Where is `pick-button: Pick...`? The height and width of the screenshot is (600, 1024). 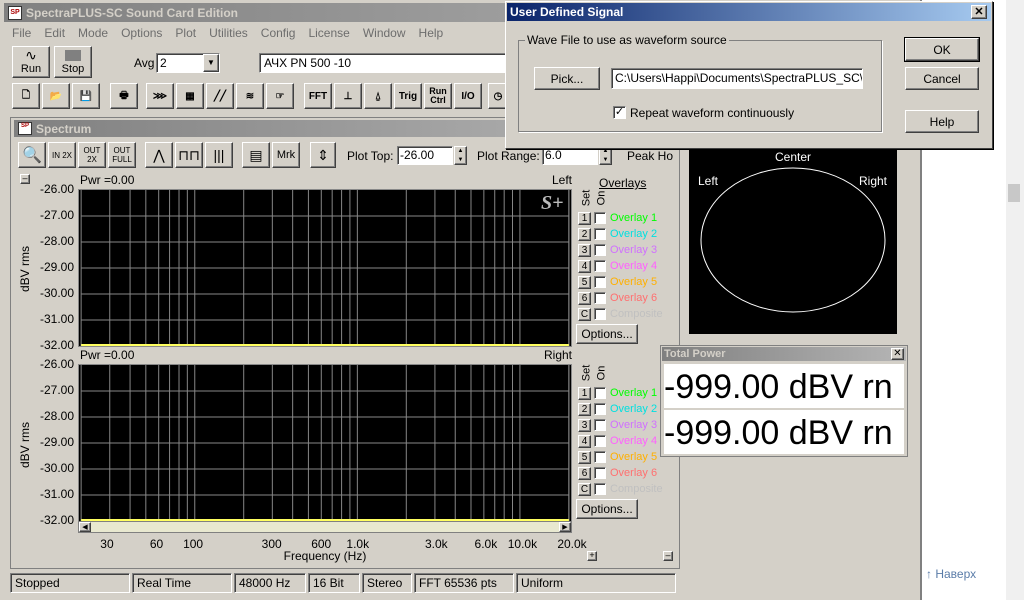 pick-button: Pick... is located at coordinates (567, 78).